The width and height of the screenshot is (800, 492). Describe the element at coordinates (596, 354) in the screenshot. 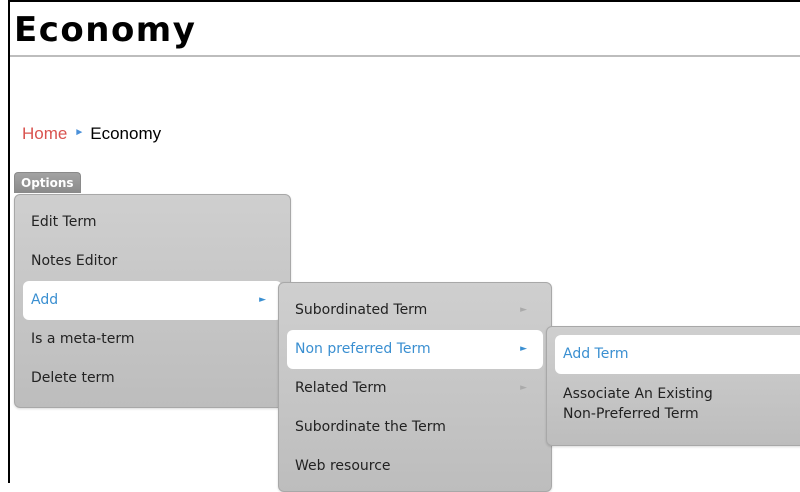

I see `menu-item-label: Add Term` at that location.